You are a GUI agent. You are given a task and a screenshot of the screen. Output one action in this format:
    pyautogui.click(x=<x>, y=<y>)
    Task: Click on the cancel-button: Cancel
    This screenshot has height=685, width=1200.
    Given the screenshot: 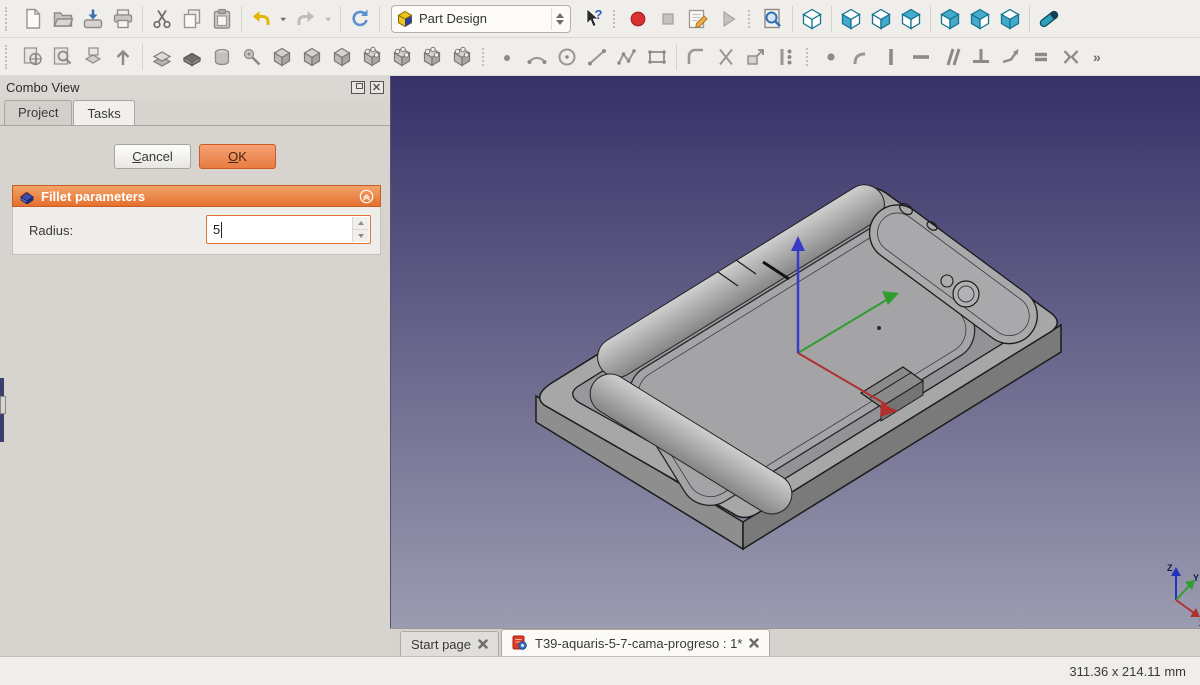 What is the action you would take?
    pyautogui.click(x=152, y=156)
    